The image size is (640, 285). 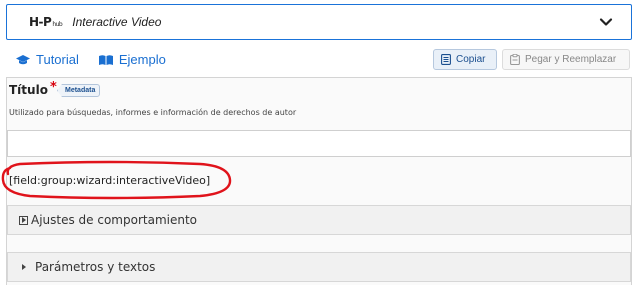 I want to click on h5p-hub-logo: H-P hub, so click(x=46, y=22).